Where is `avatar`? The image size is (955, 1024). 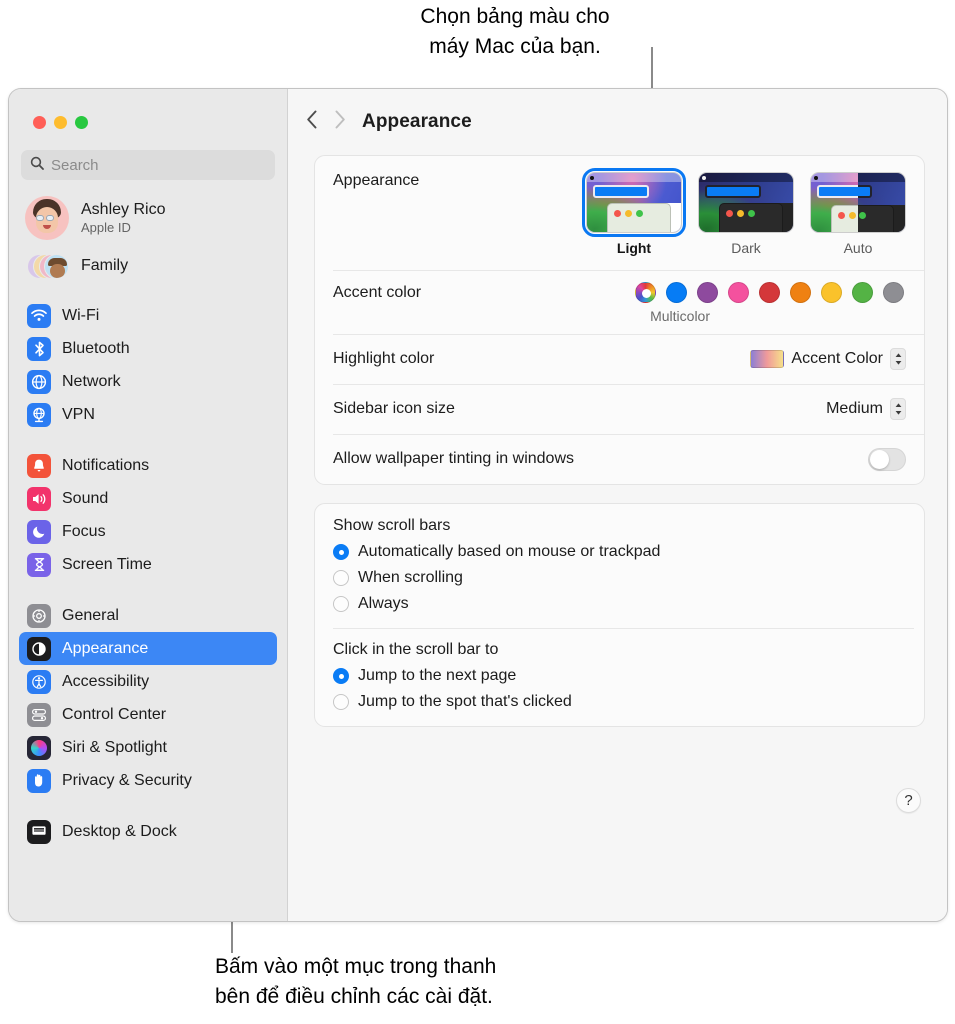 avatar is located at coordinates (47, 218).